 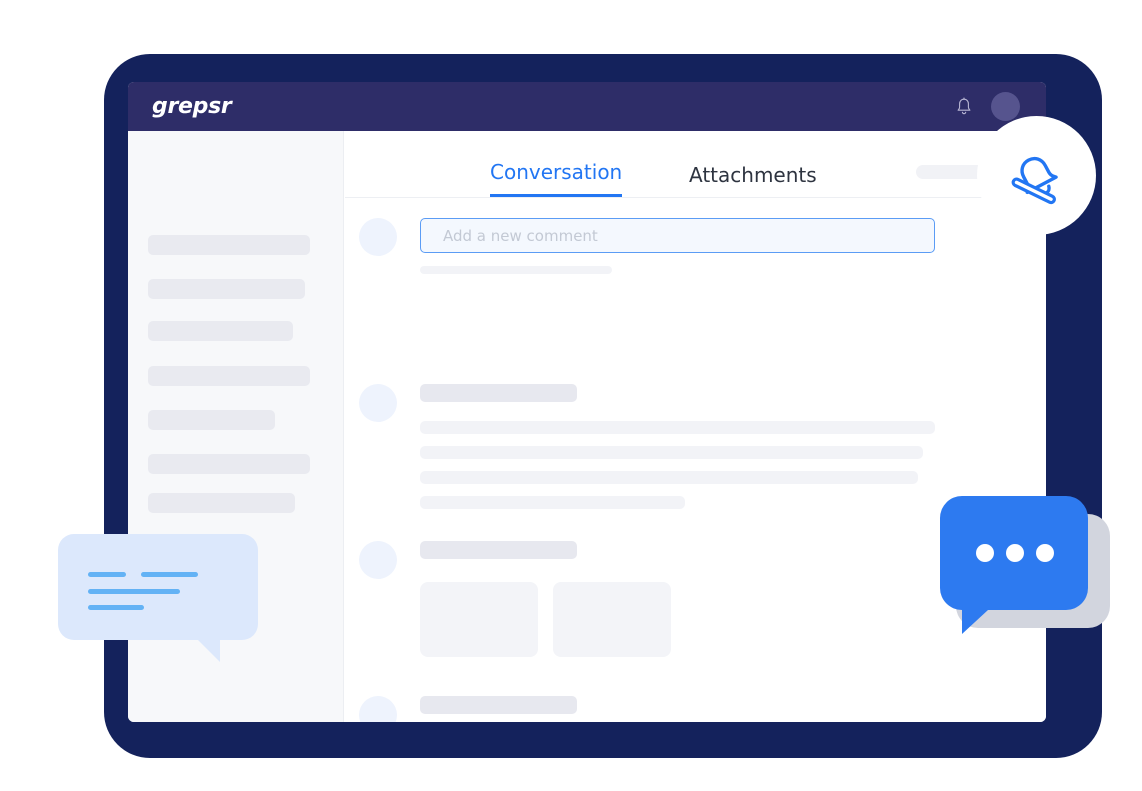 I want to click on composer-body, so click(x=677, y=246).